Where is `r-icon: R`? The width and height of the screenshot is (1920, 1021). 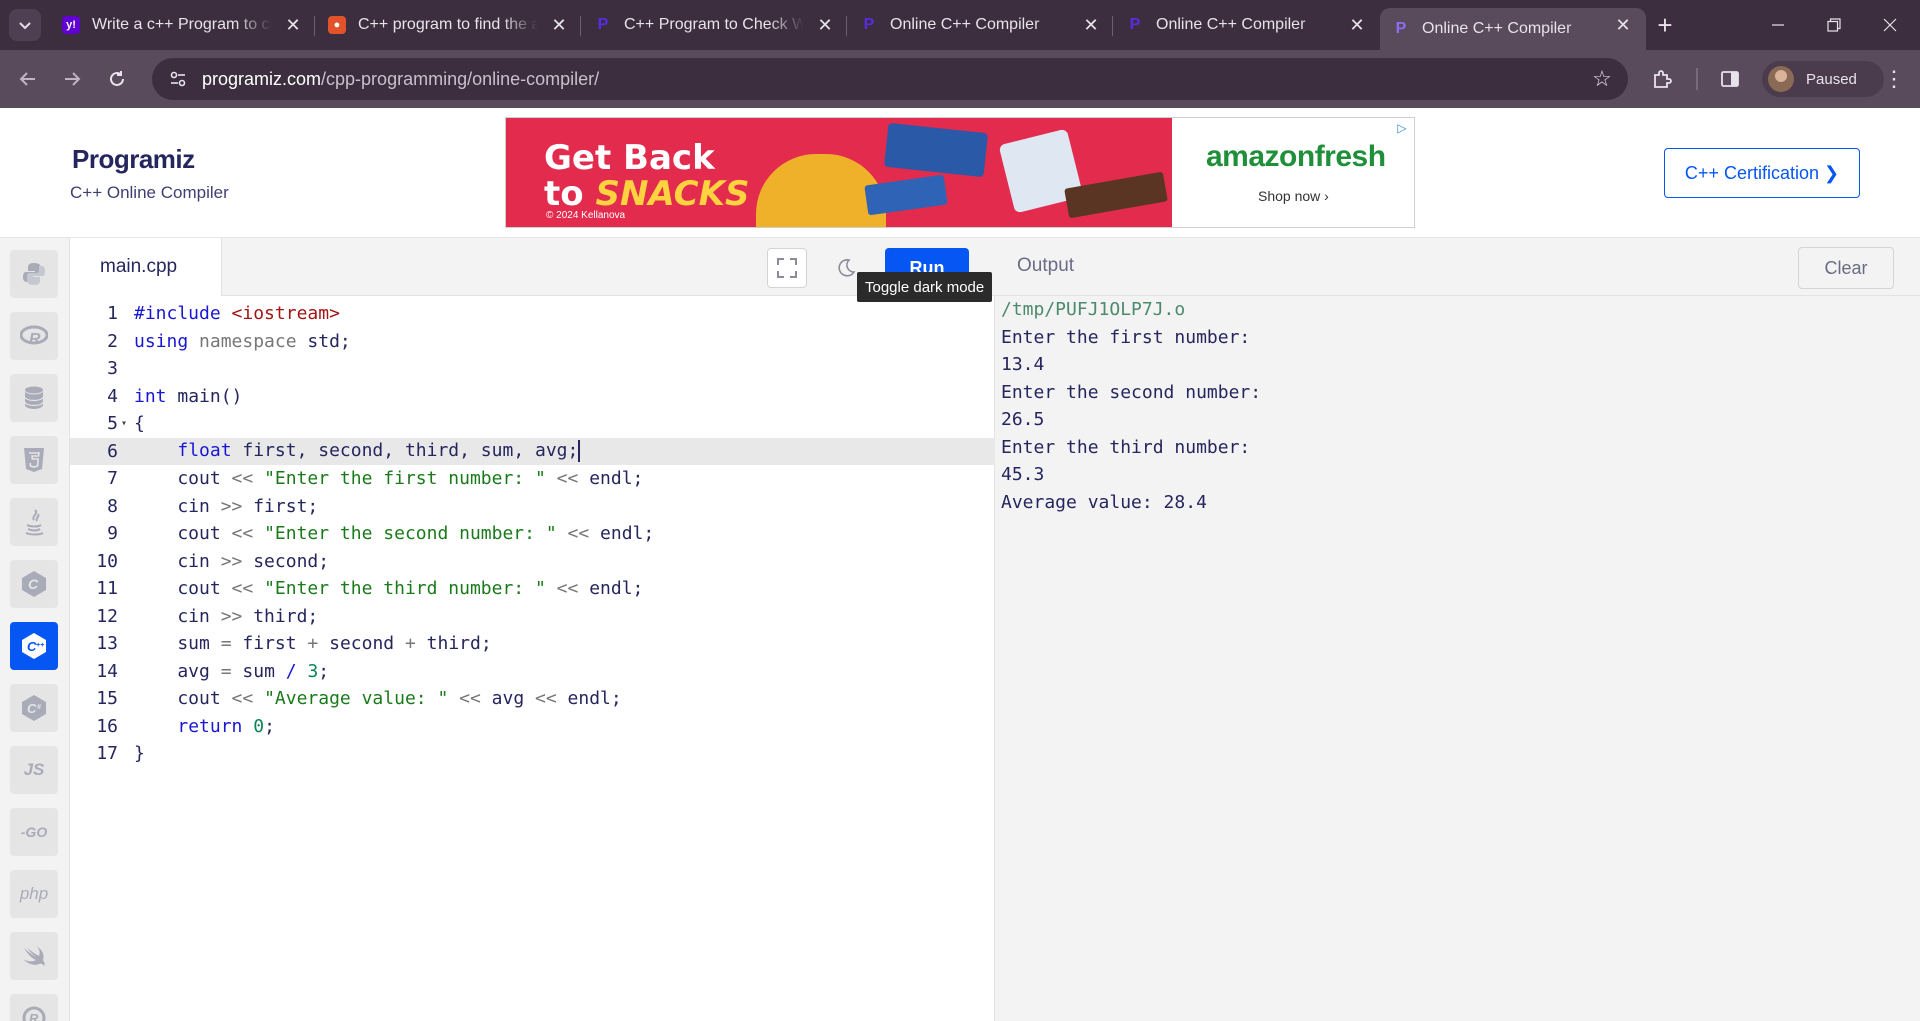 r-icon: R is located at coordinates (34, 336).